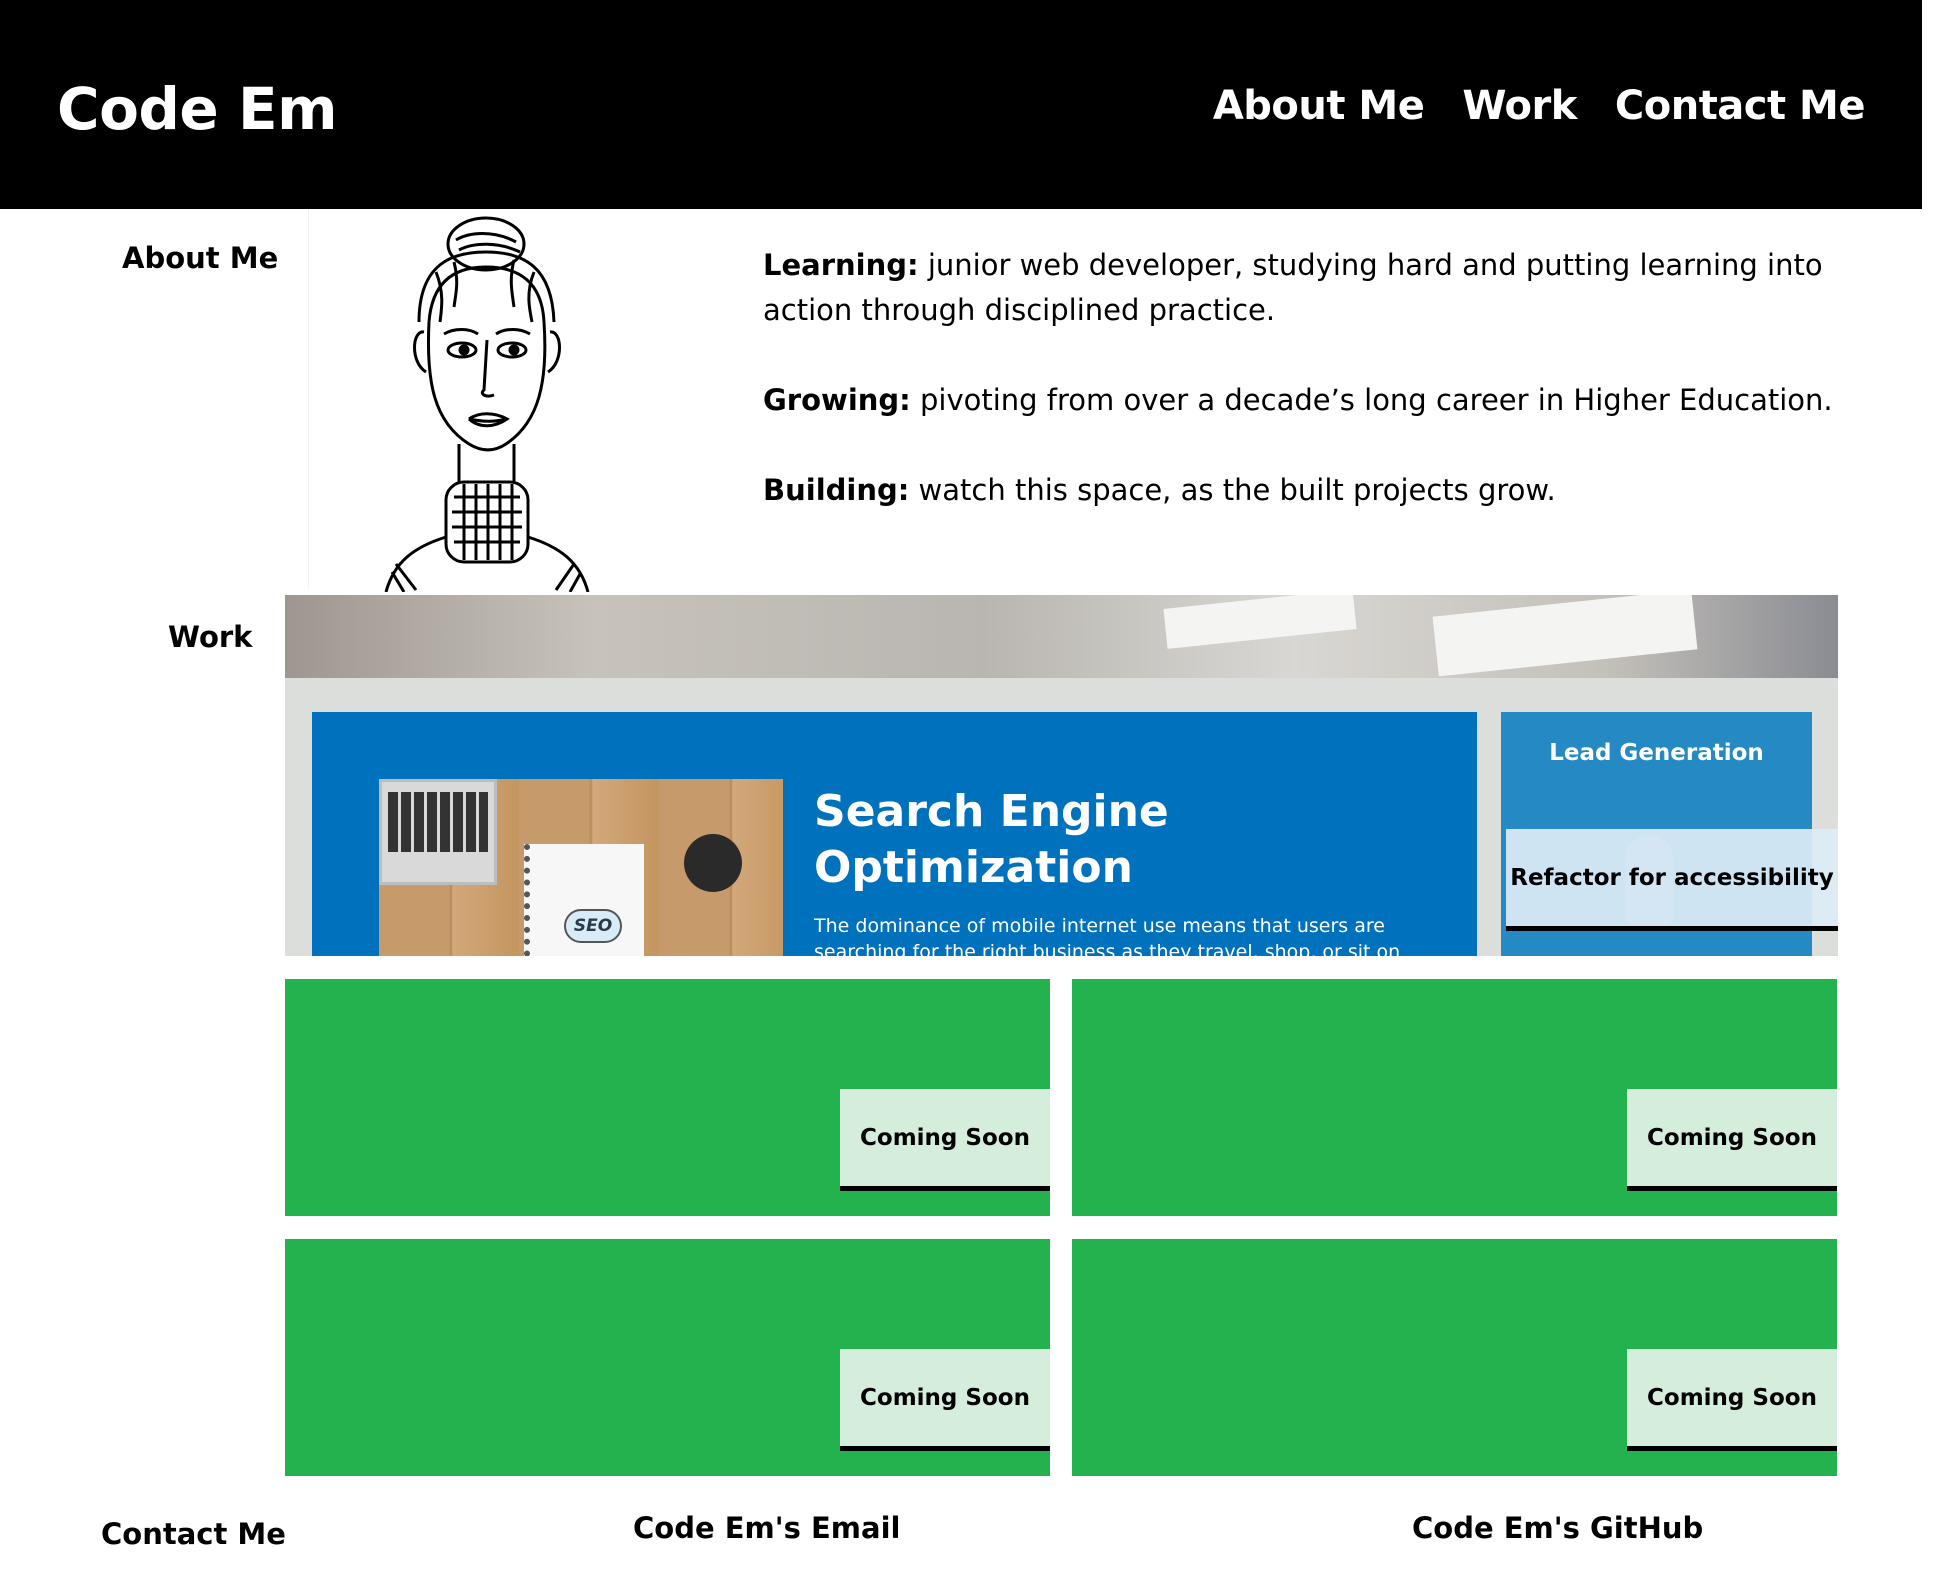 This screenshot has width=1960, height=1577. Describe the element at coordinates (1319, 106) in the screenshot. I see `nav-link-about: About Me` at that location.